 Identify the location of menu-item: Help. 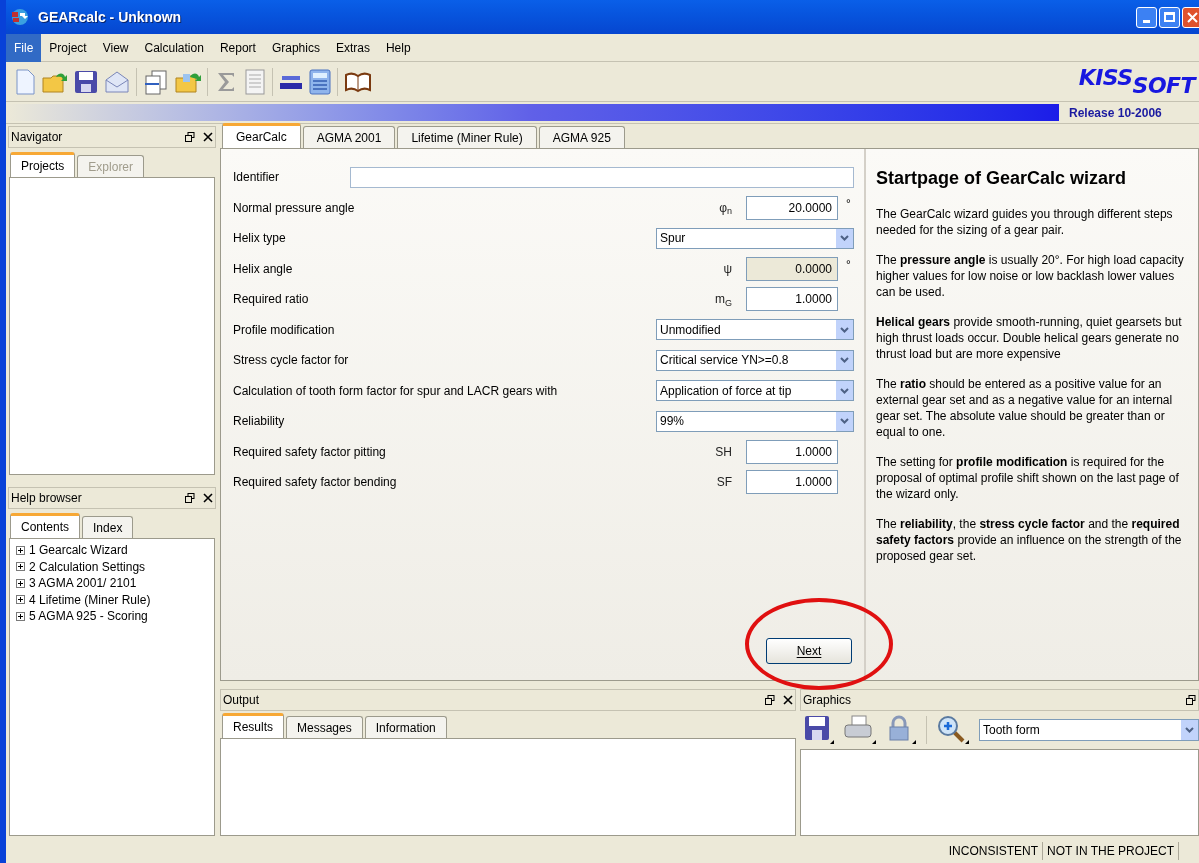
(398, 47).